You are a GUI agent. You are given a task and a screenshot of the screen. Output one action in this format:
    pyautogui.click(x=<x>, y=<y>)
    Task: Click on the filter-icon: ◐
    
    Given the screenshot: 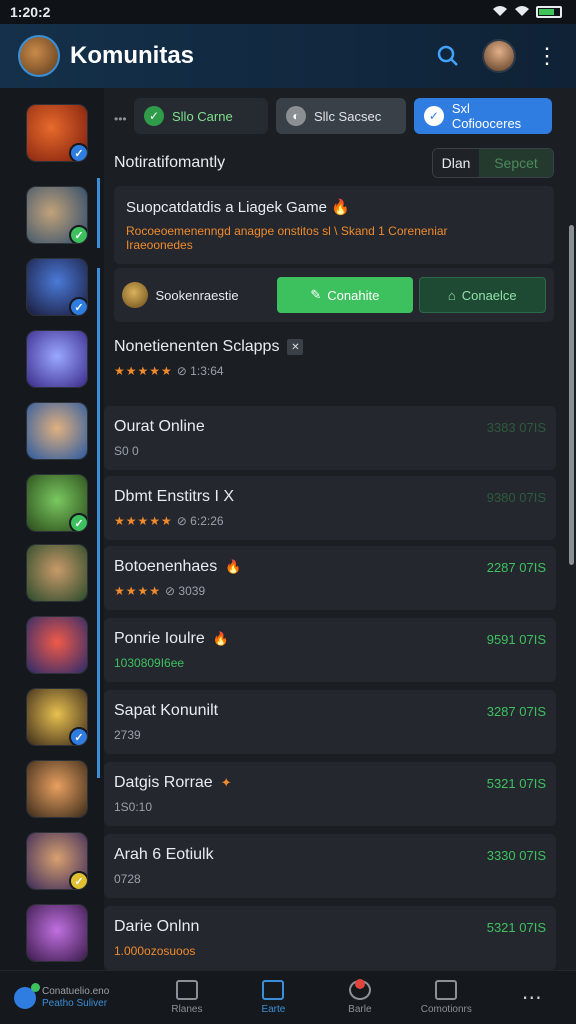 What is the action you would take?
    pyautogui.click(x=296, y=116)
    